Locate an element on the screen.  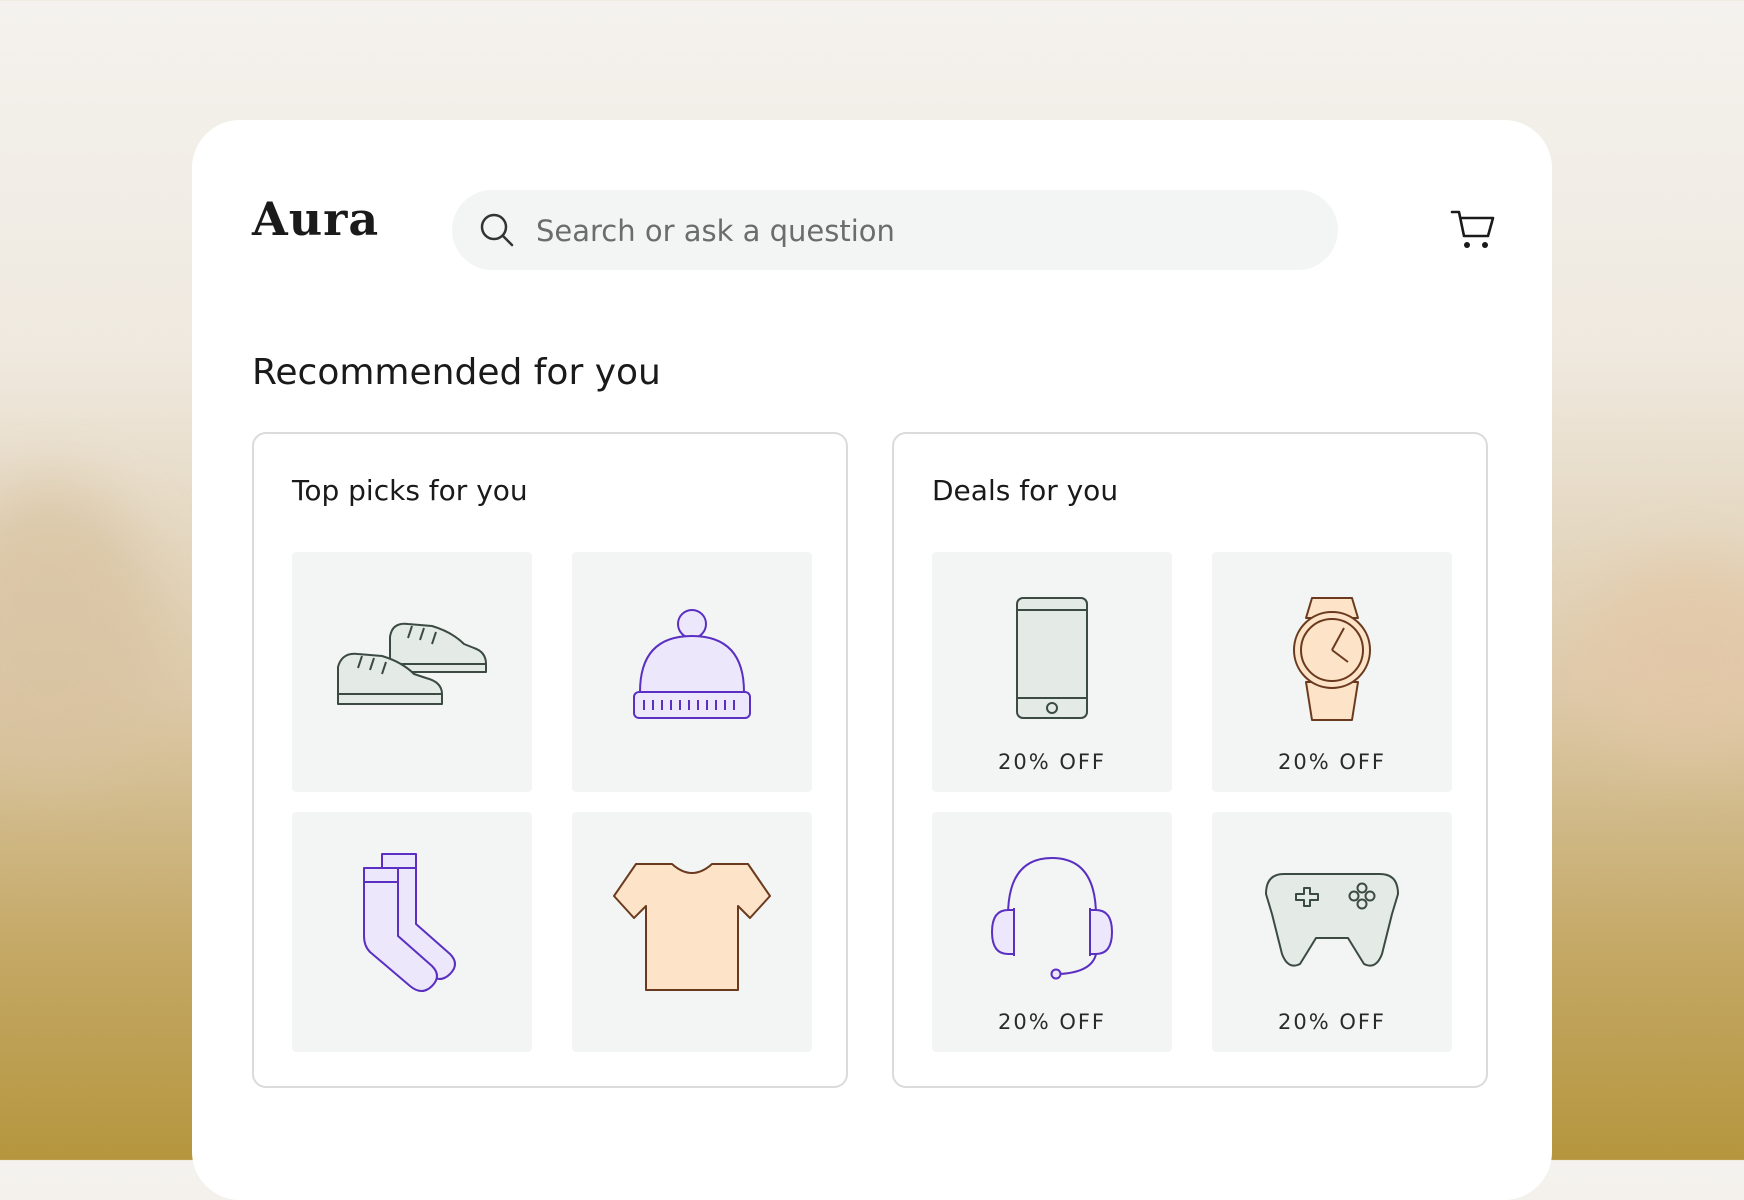
deal-tile-watch: 20% OFF is located at coordinates (1332, 672).